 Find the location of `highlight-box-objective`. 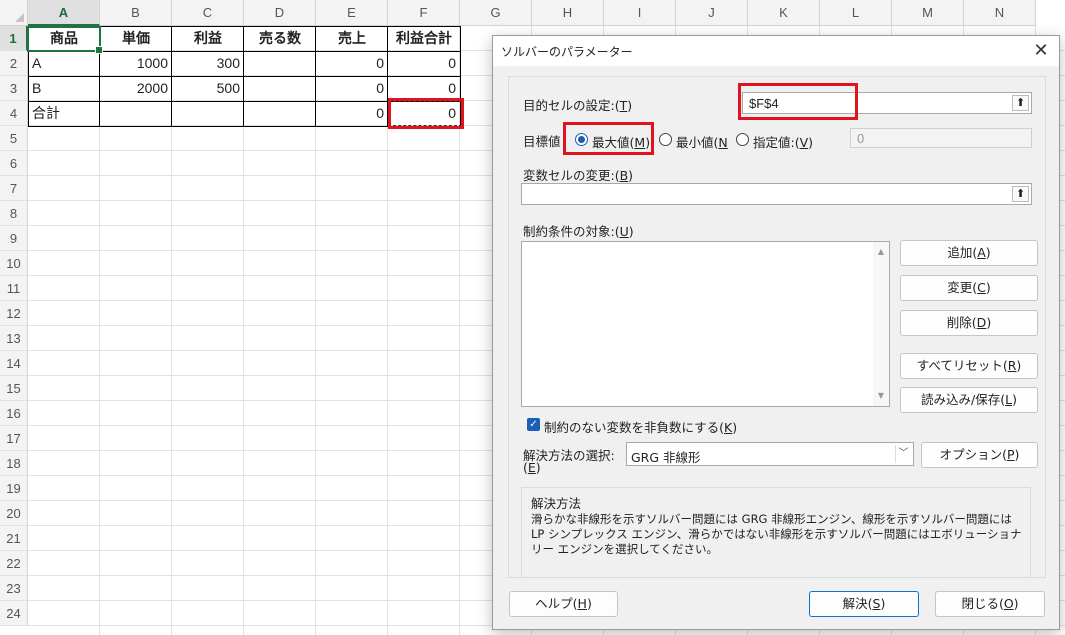

highlight-box-objective is located at coordinates (798, 101).